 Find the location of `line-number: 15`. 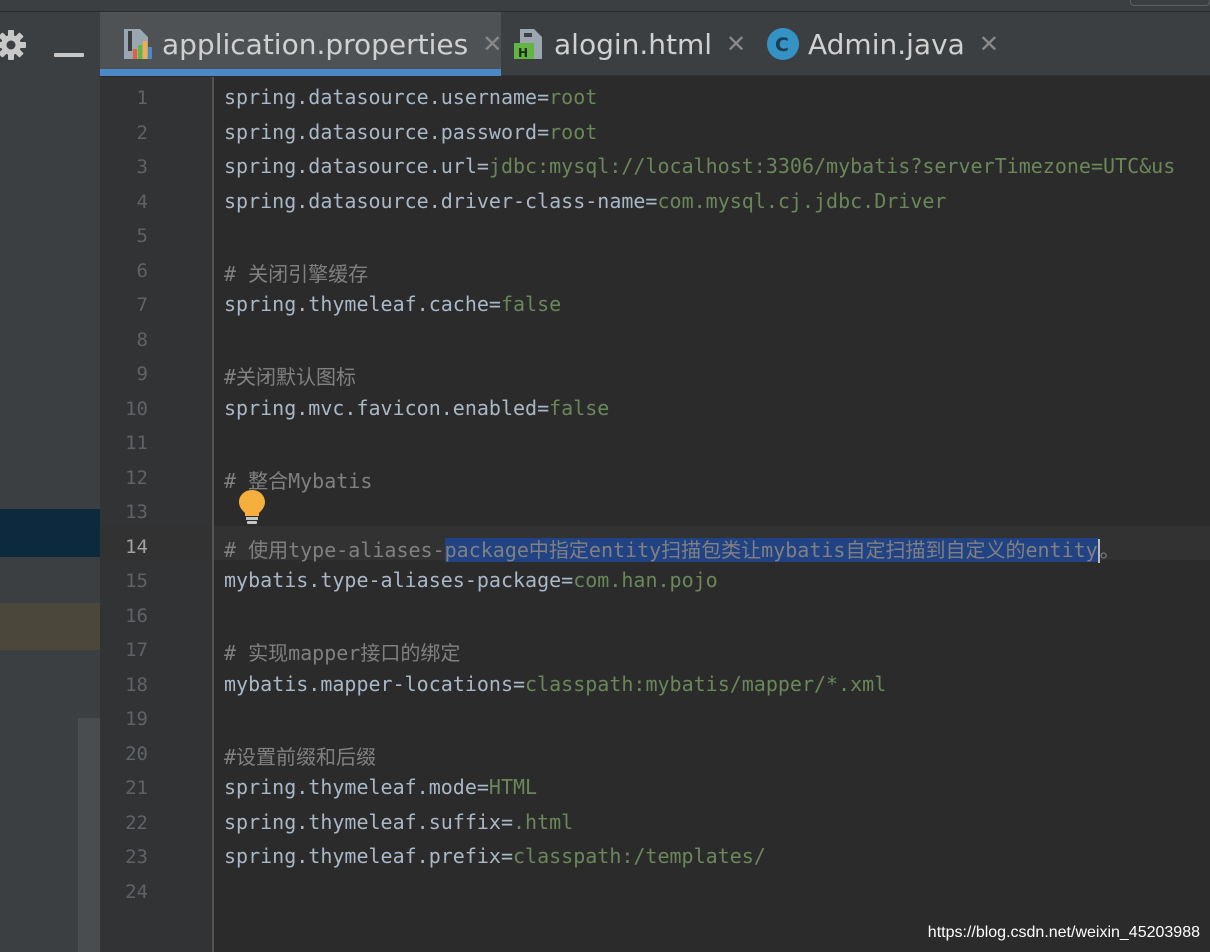

line-number: 15 is located at coordinates (136, 581).